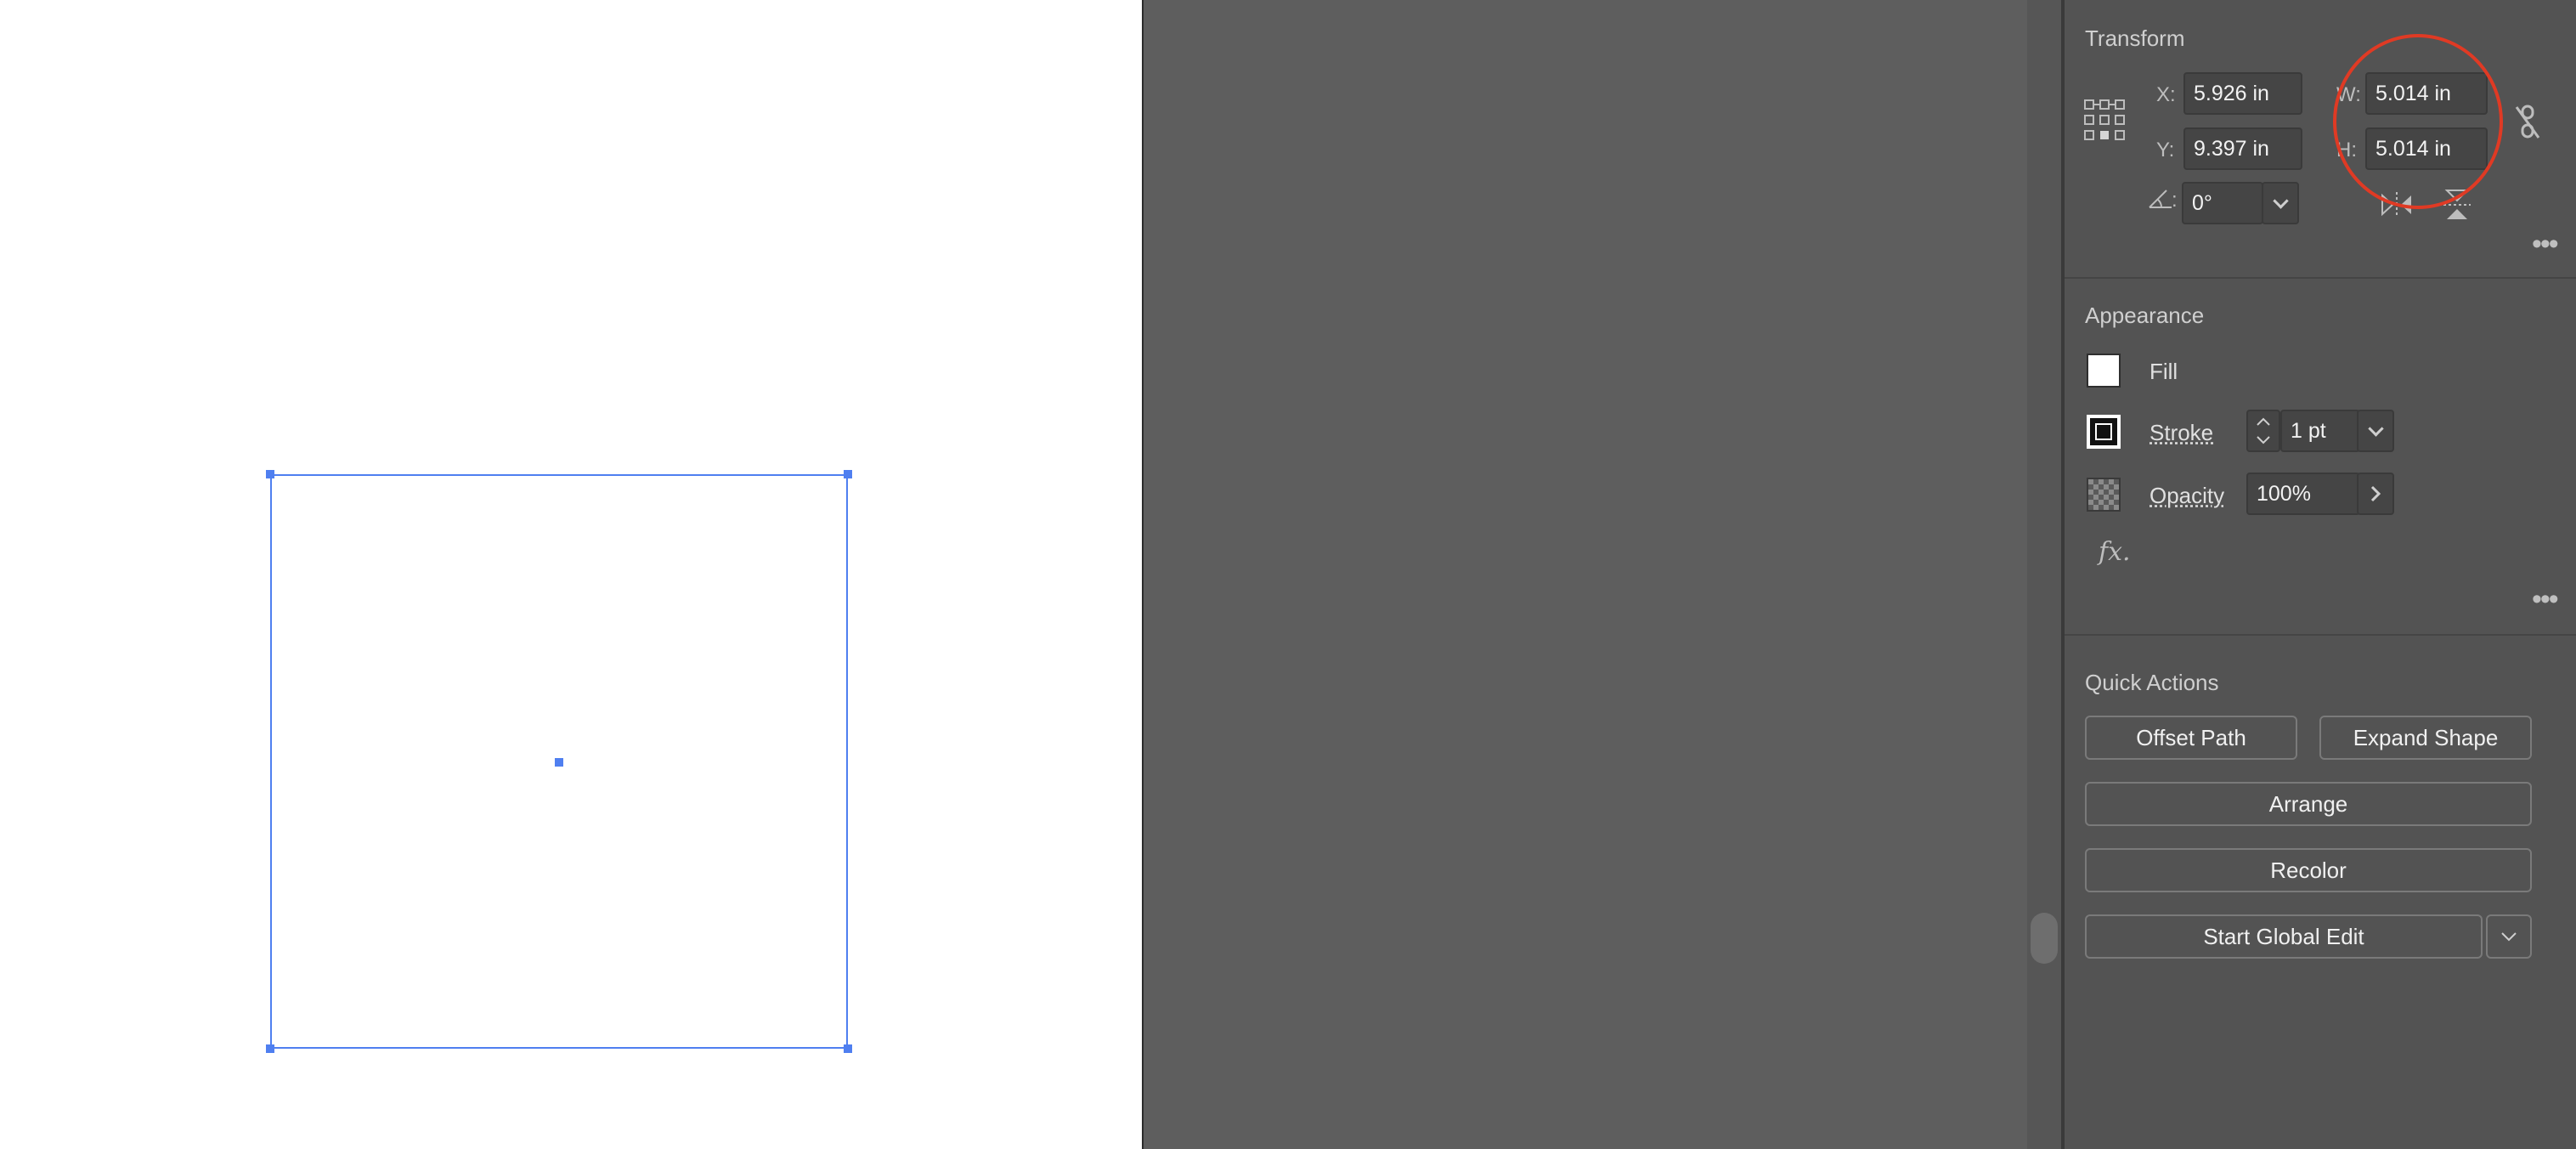  What do you see at coordinates (2320, 431) in the screenshot?
I see `stroke-weight-field: 1 pt` at bounding box center [2320, 431].